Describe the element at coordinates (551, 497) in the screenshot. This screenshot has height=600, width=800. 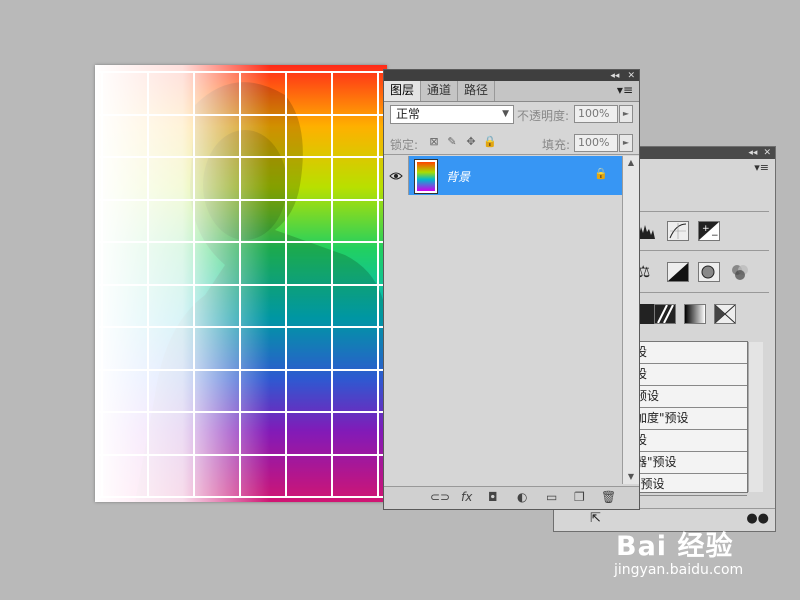
I see `new-group-icon: ▭` at that location.